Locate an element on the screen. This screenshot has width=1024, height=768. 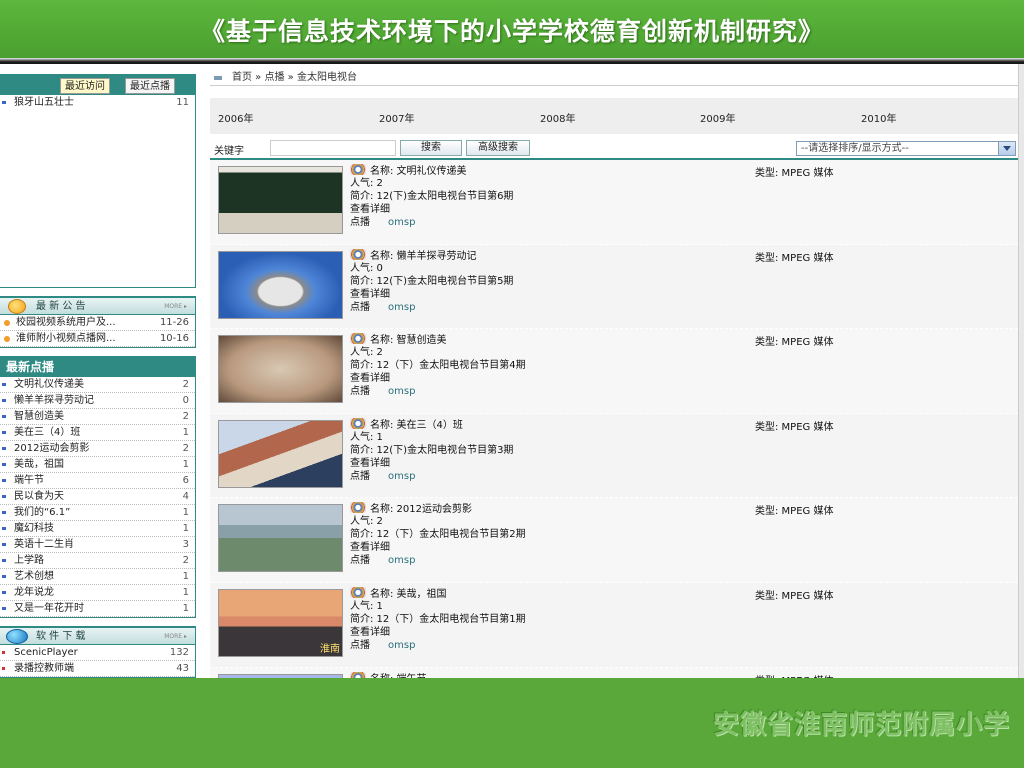
new-play-item: 民以食为天 4 is located at coordinates (97, 497).